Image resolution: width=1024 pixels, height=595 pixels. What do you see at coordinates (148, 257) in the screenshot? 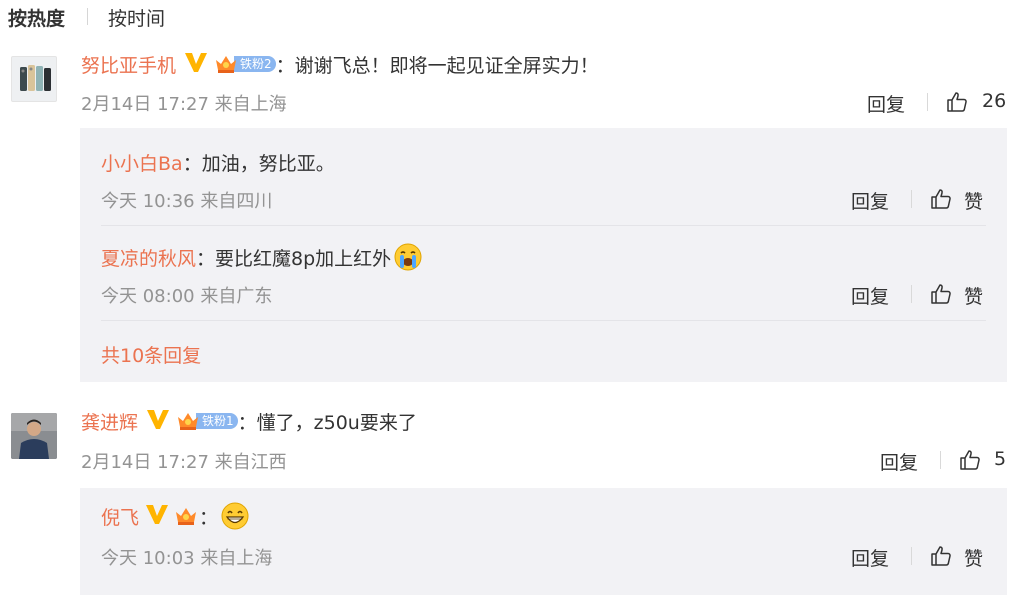
I see `username: 夏凉的秋风` at bounding box center [148, 257].